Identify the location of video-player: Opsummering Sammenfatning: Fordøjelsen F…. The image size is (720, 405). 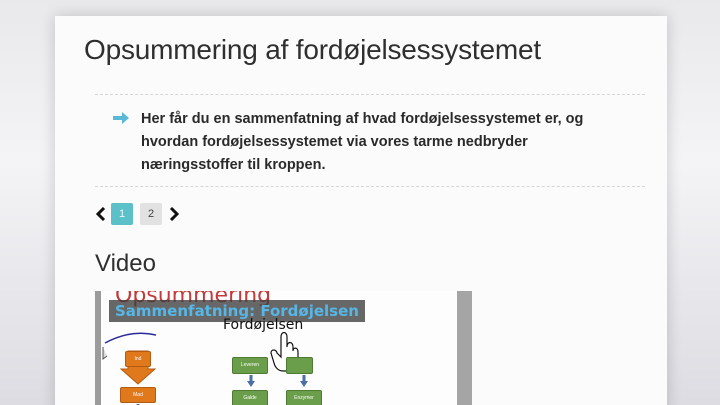
(283, 348).